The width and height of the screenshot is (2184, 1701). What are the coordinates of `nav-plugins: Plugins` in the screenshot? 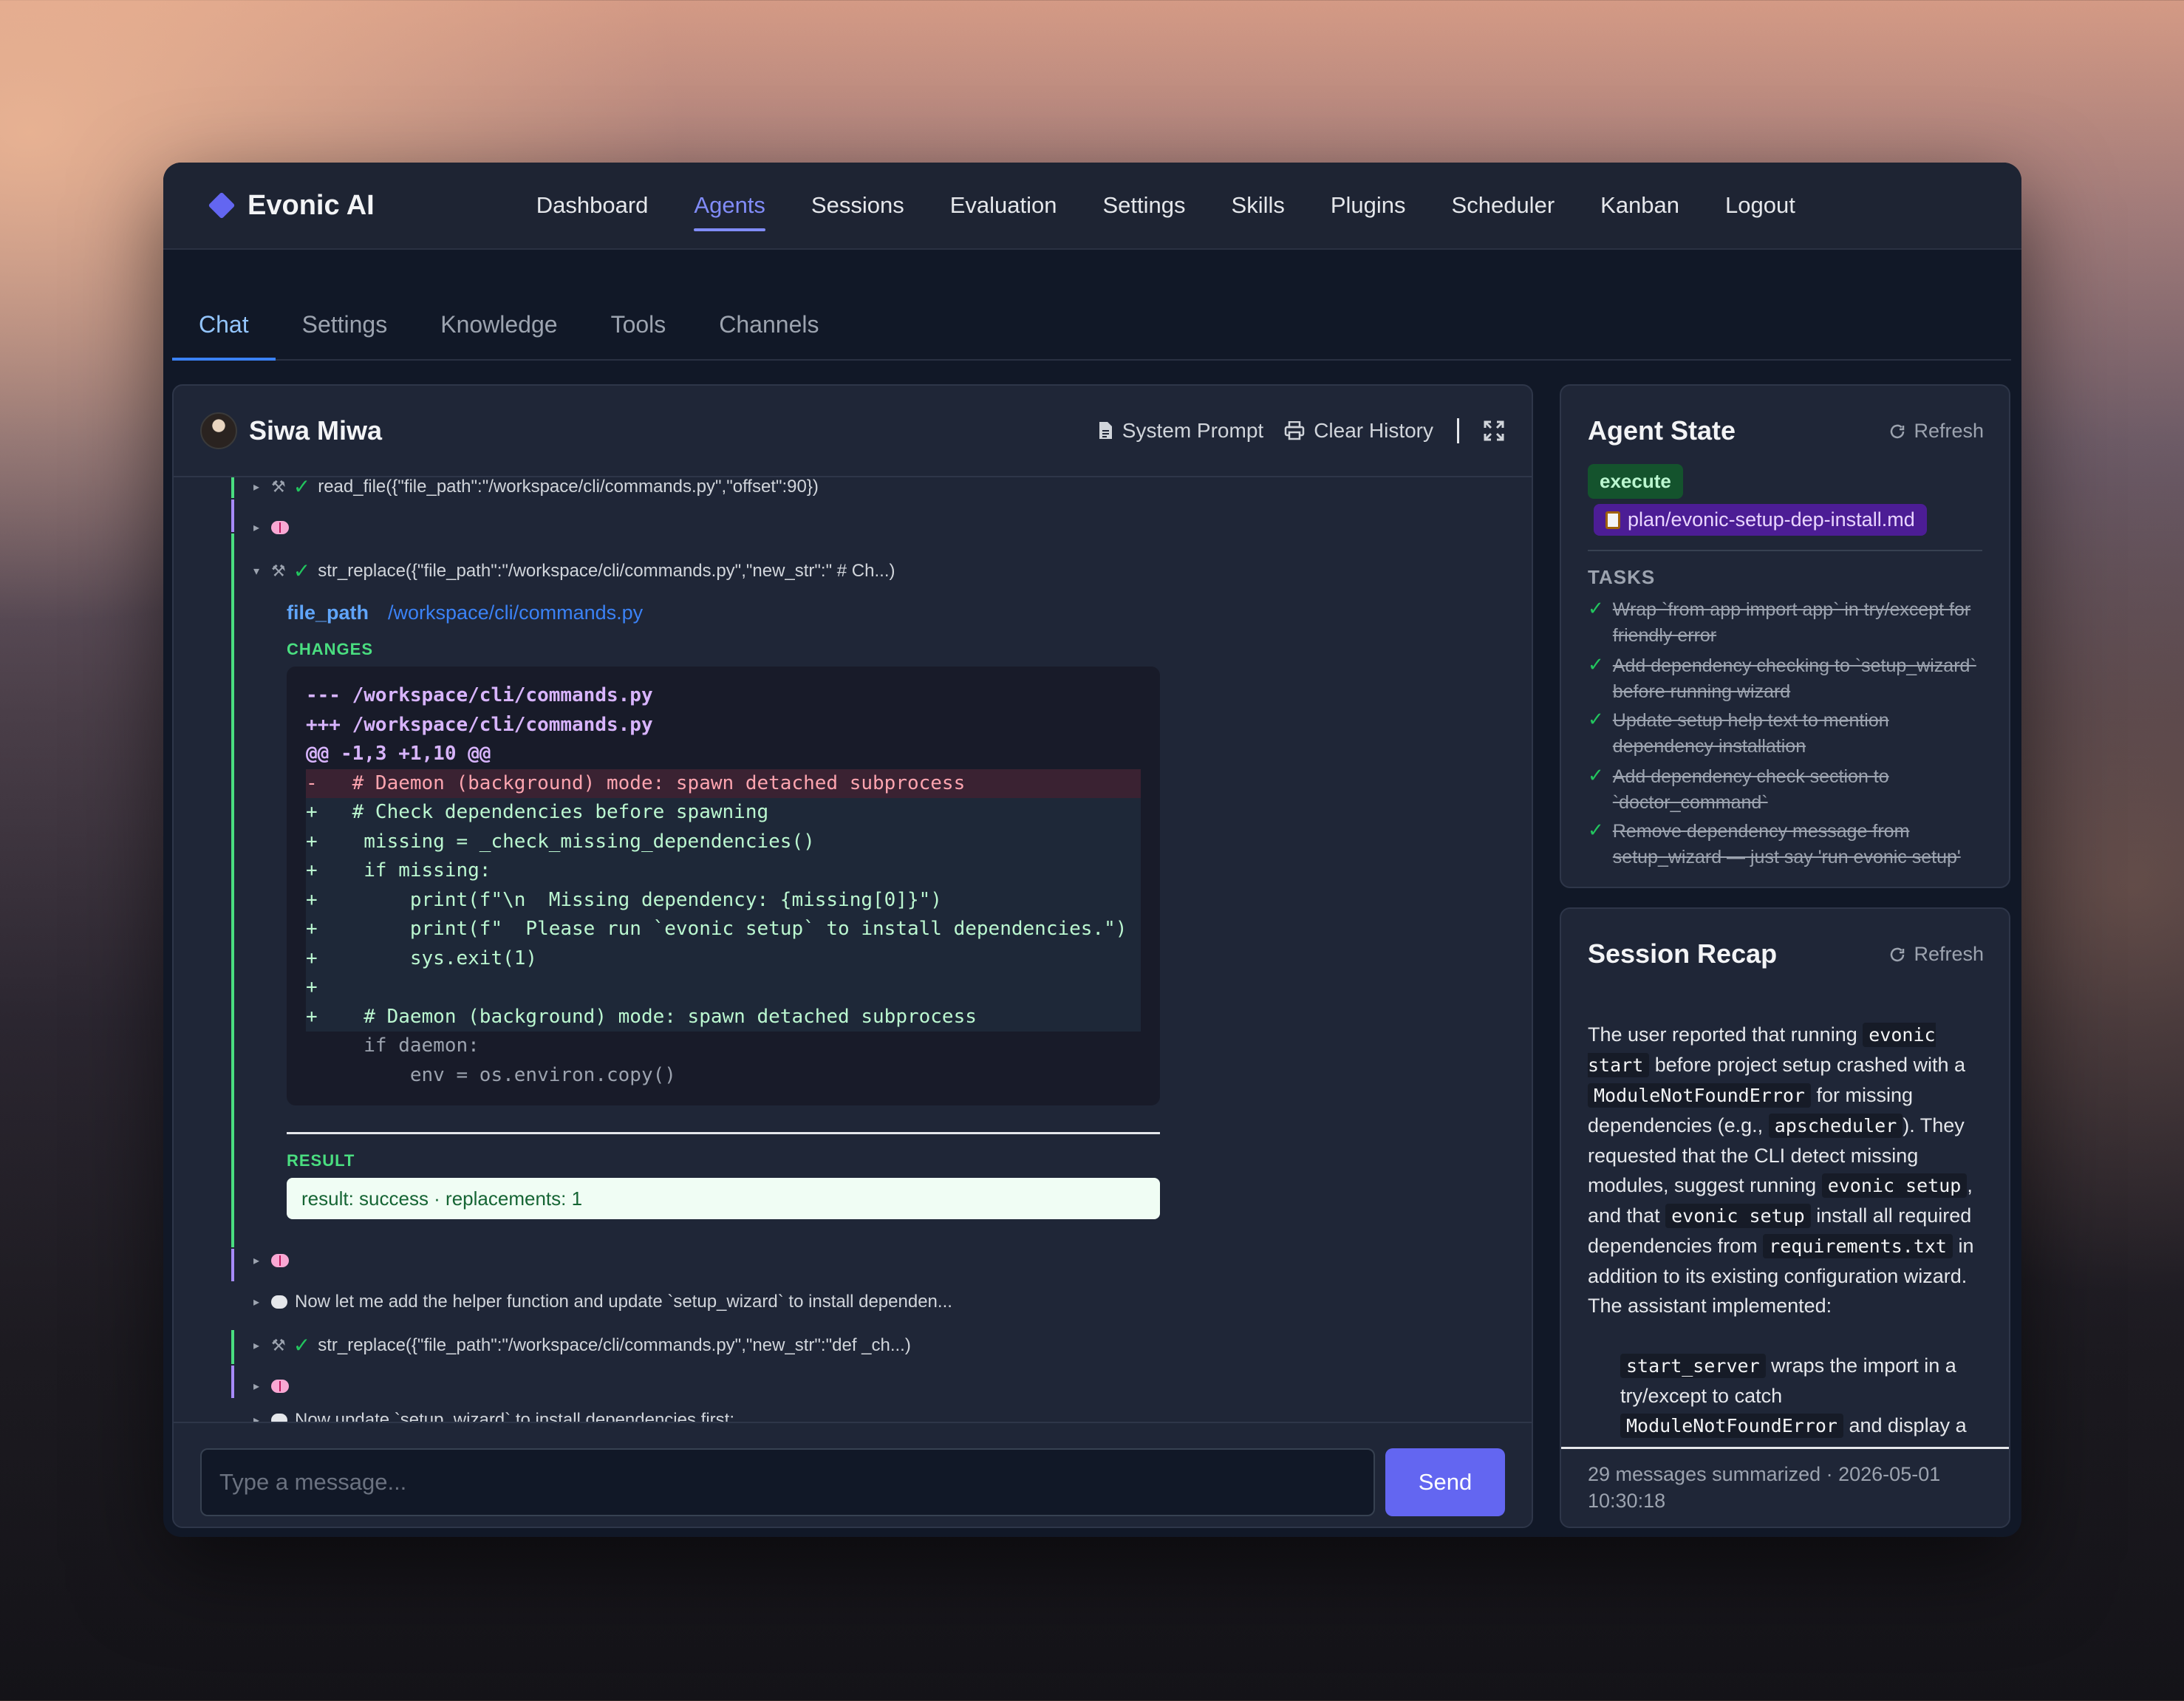 It's located at (1369, 206).